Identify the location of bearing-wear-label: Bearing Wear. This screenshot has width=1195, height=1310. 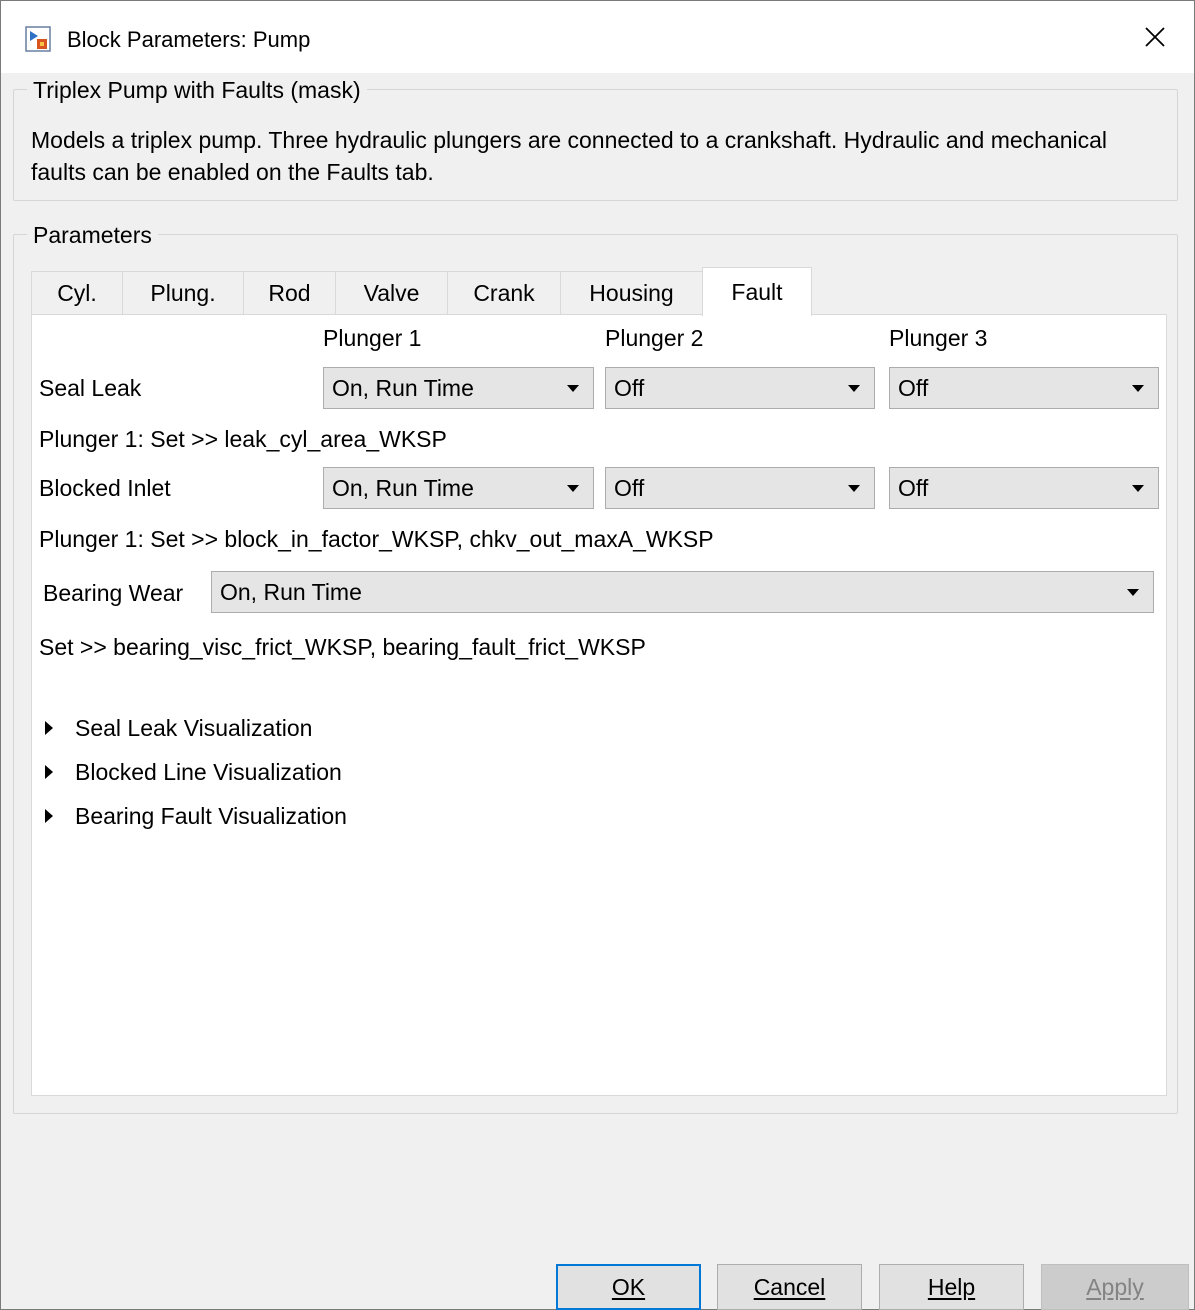
(113, 593).